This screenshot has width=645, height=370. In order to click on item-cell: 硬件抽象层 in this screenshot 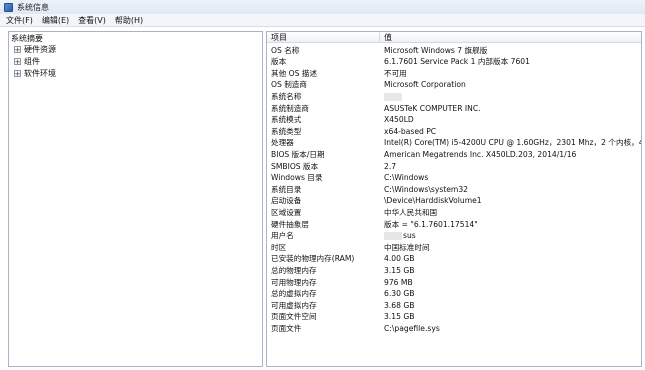, I will do `click(290, 224)`.